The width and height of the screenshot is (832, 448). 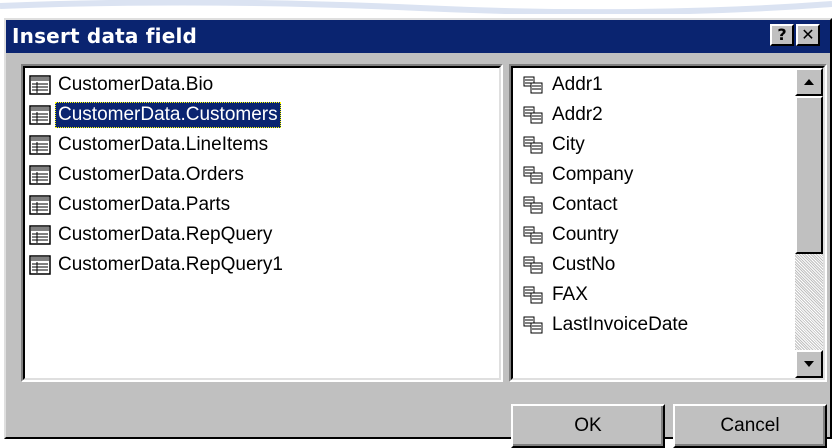 What do you see at coordinates (151, 174) in the screenshot?
I see `table-list-item-label: CustomerData.Orders` at bounding box center [151, 174].